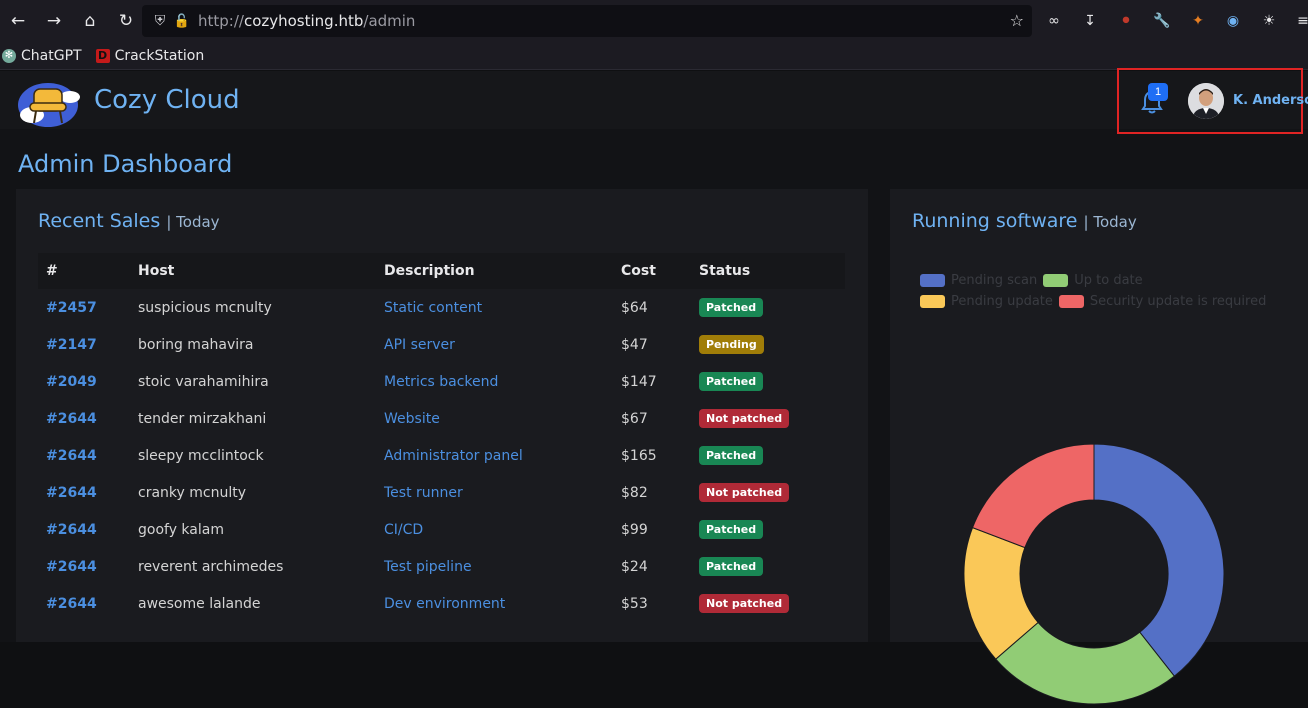 Image resolution: width=1308 pixels, height=708 pixels. Describe the element at coordinates (1270, 100) in the screenshot. I see `user-name: K. Anderson` at that location.